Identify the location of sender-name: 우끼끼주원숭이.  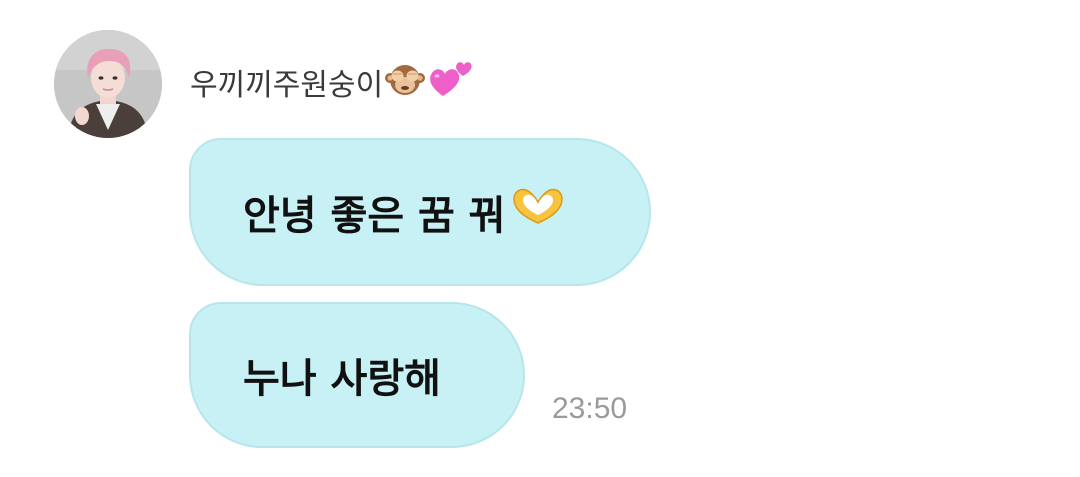
(287, 85).